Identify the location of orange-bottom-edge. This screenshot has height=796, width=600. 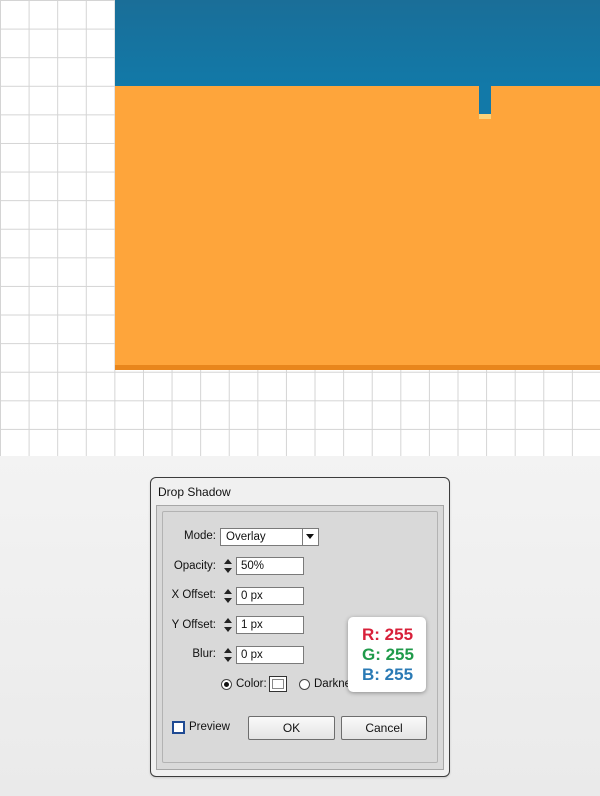
(357, 367).